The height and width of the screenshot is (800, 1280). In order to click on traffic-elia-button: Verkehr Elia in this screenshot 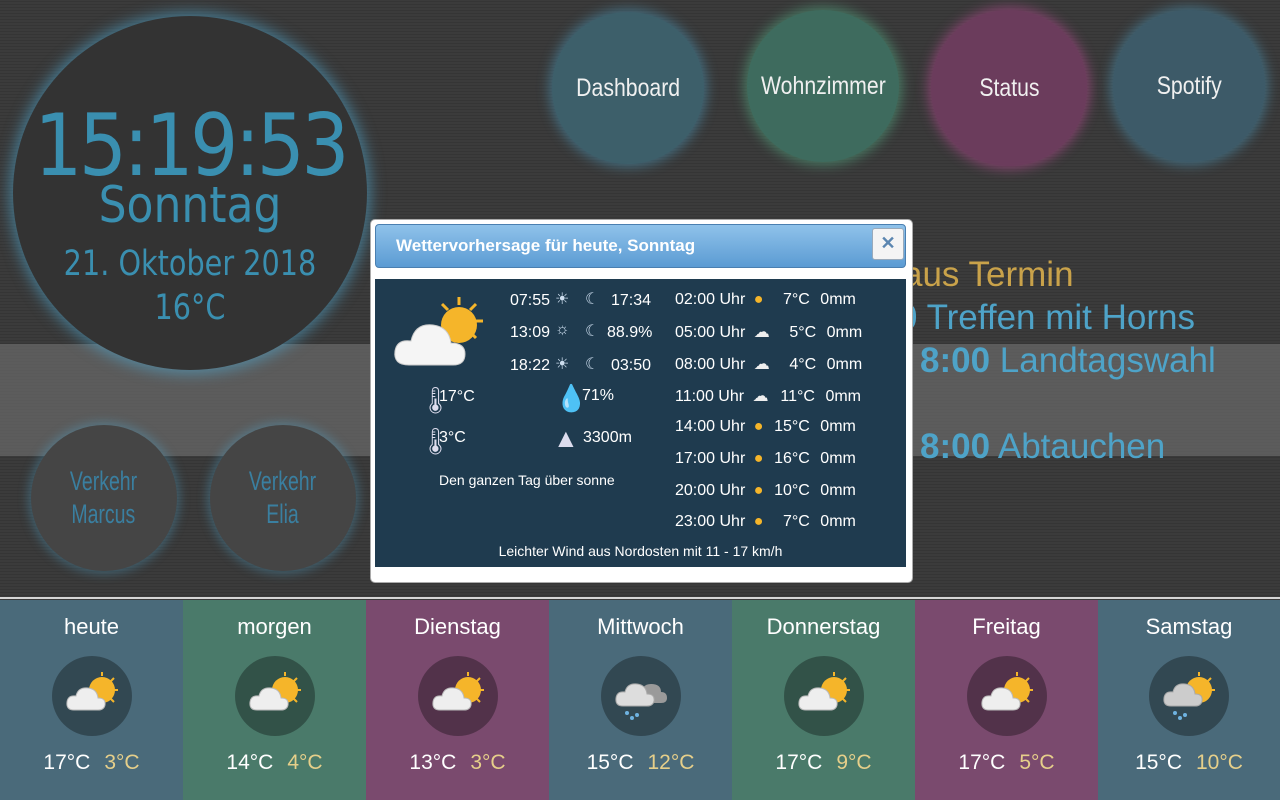, I will do `click(283, 498)`.